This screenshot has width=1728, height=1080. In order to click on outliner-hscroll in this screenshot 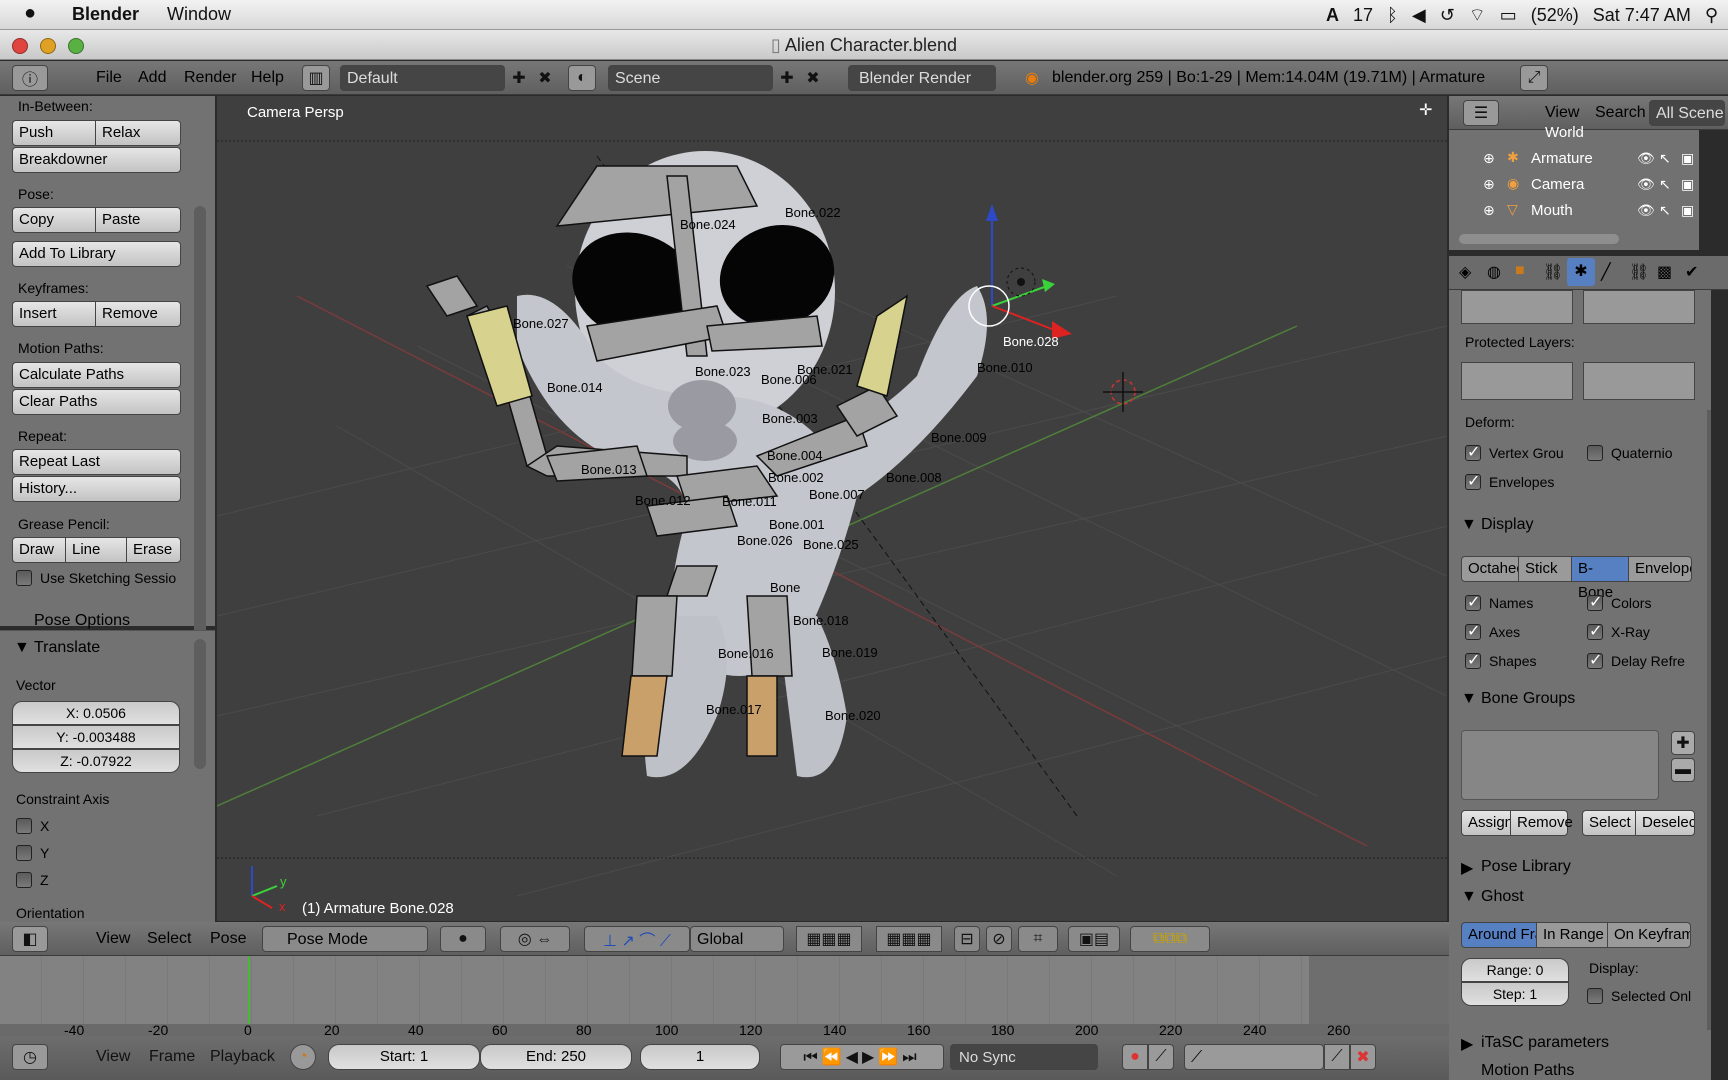, I will do `click(1539, 239)`.